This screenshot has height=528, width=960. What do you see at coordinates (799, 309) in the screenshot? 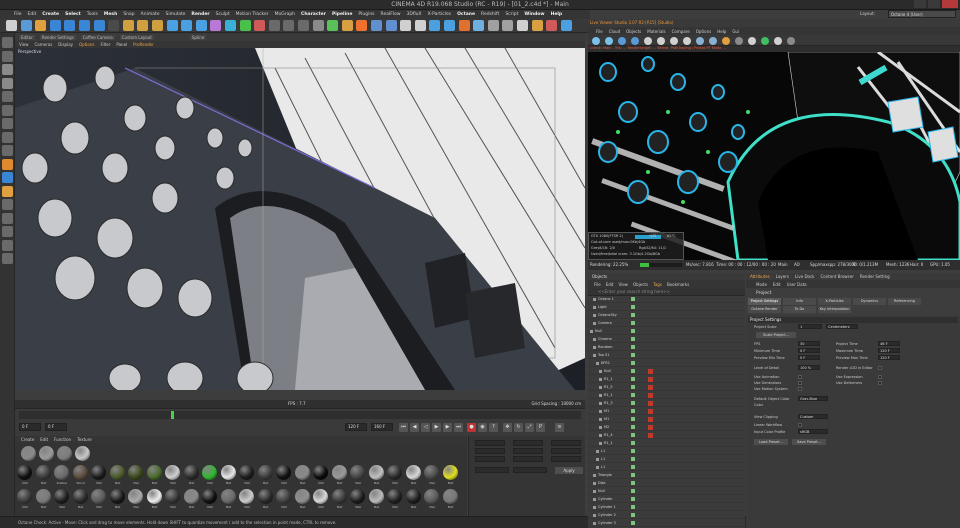
I see `subtab-to-do: To Do` at bounding box center [799, 309].